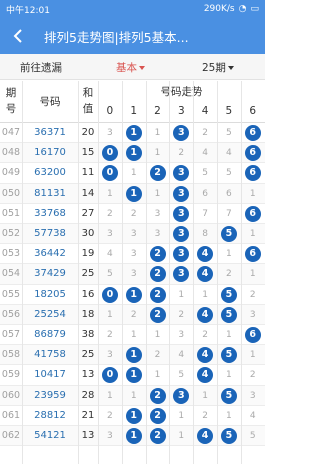  What do you see at coordinates (50, 334) in the screenshot?
I see `number-cell: 86879` at bounding box center [50, 334].